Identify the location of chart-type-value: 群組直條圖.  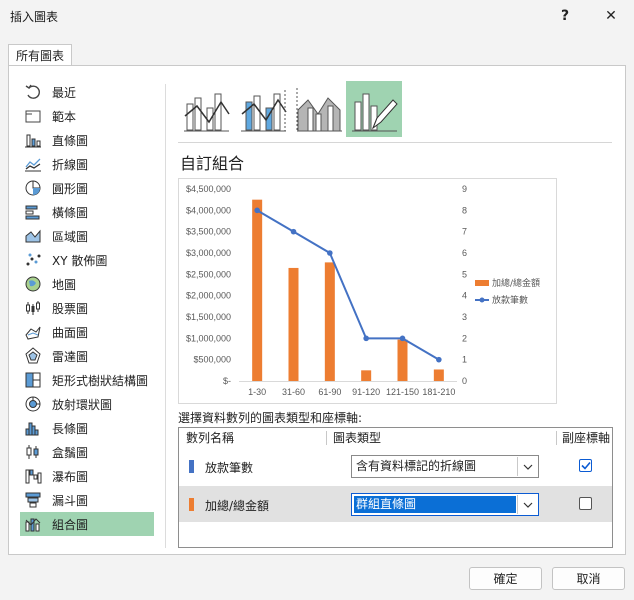
(435, 504).